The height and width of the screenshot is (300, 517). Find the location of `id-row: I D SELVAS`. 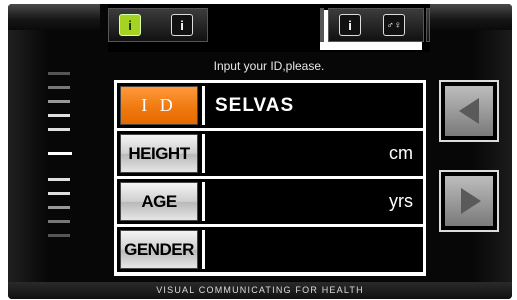

id-row: I D SELVAS is located at coordinates (270, 105).